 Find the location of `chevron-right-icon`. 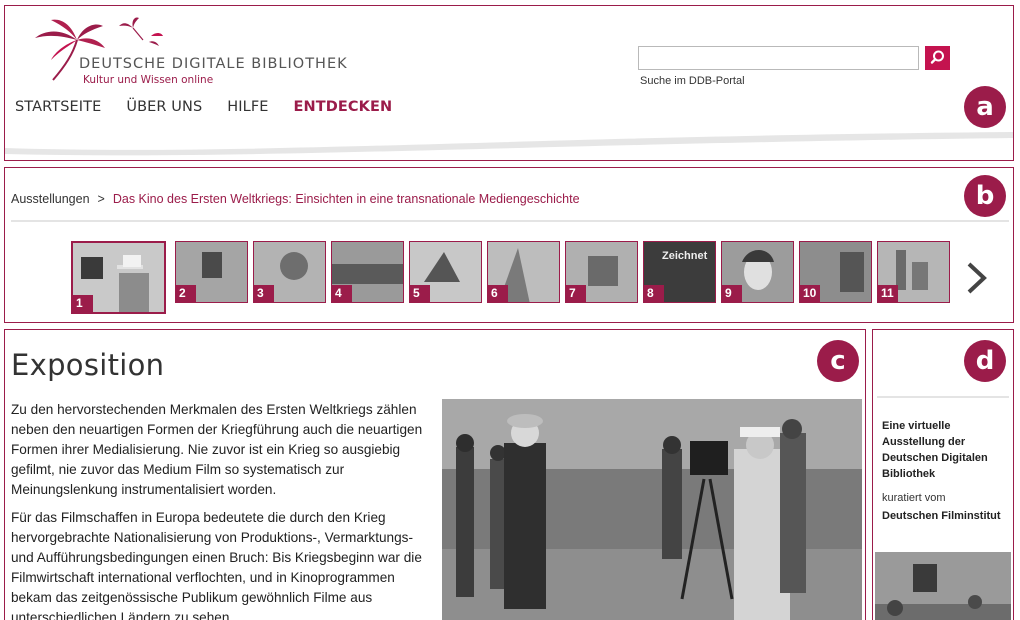

chevron-right-icon is located at coordinates (977, 278).